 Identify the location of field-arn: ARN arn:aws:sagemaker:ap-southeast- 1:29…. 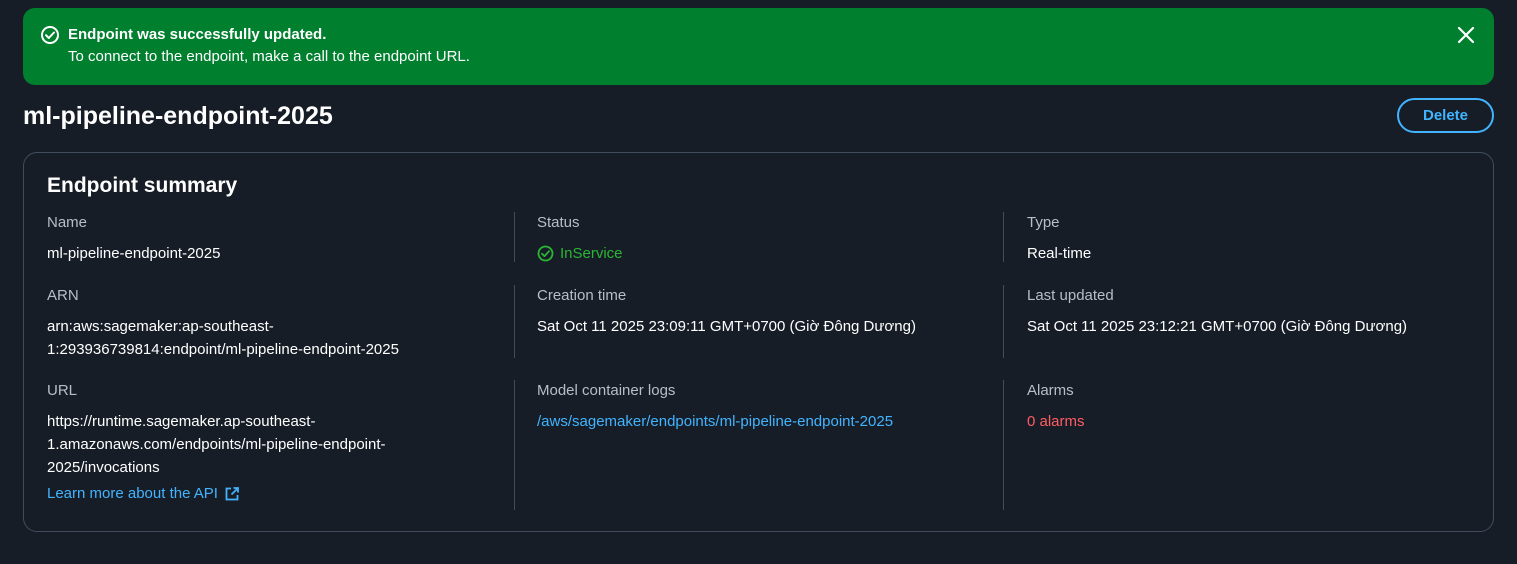
(223, 324).